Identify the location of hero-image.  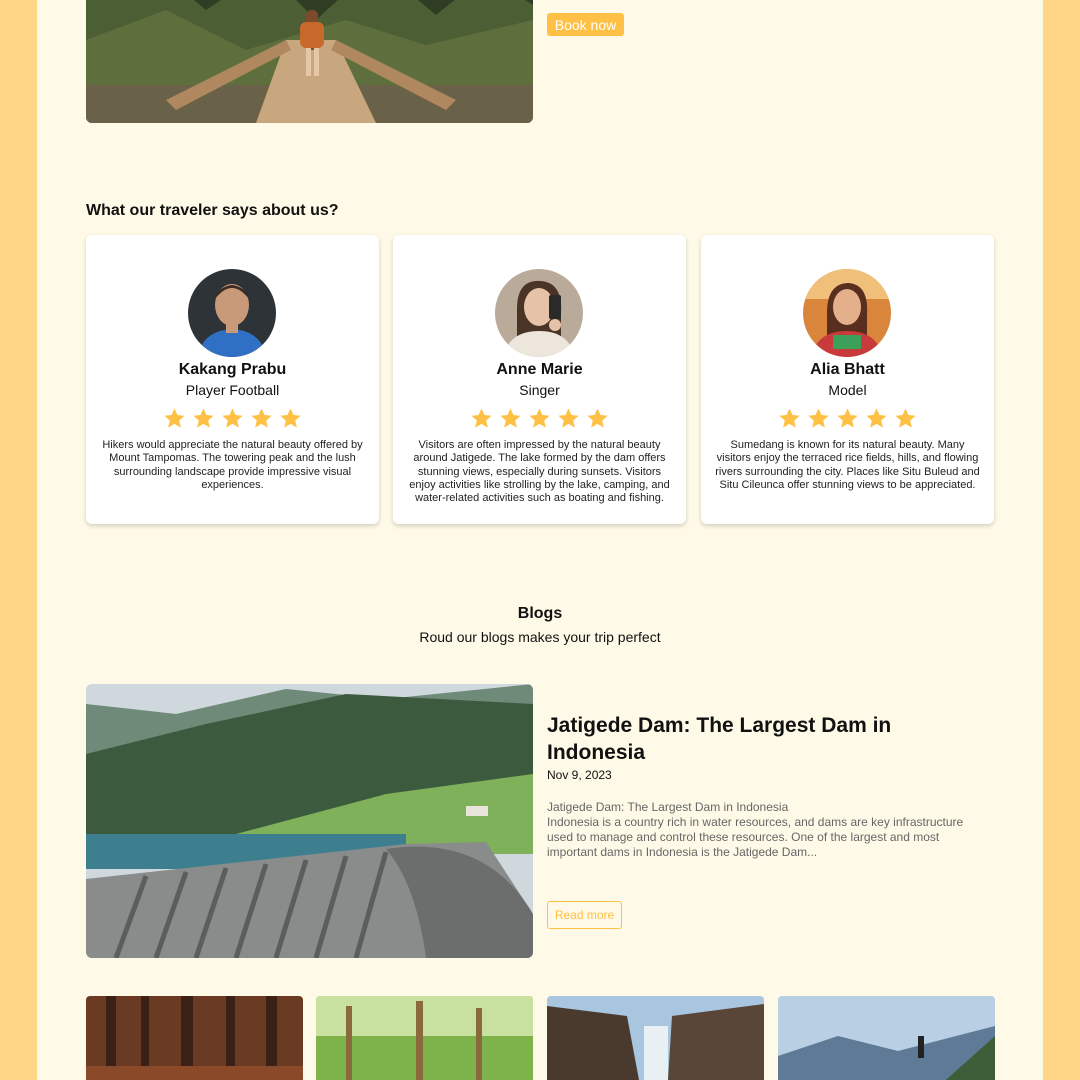
(309, 61).